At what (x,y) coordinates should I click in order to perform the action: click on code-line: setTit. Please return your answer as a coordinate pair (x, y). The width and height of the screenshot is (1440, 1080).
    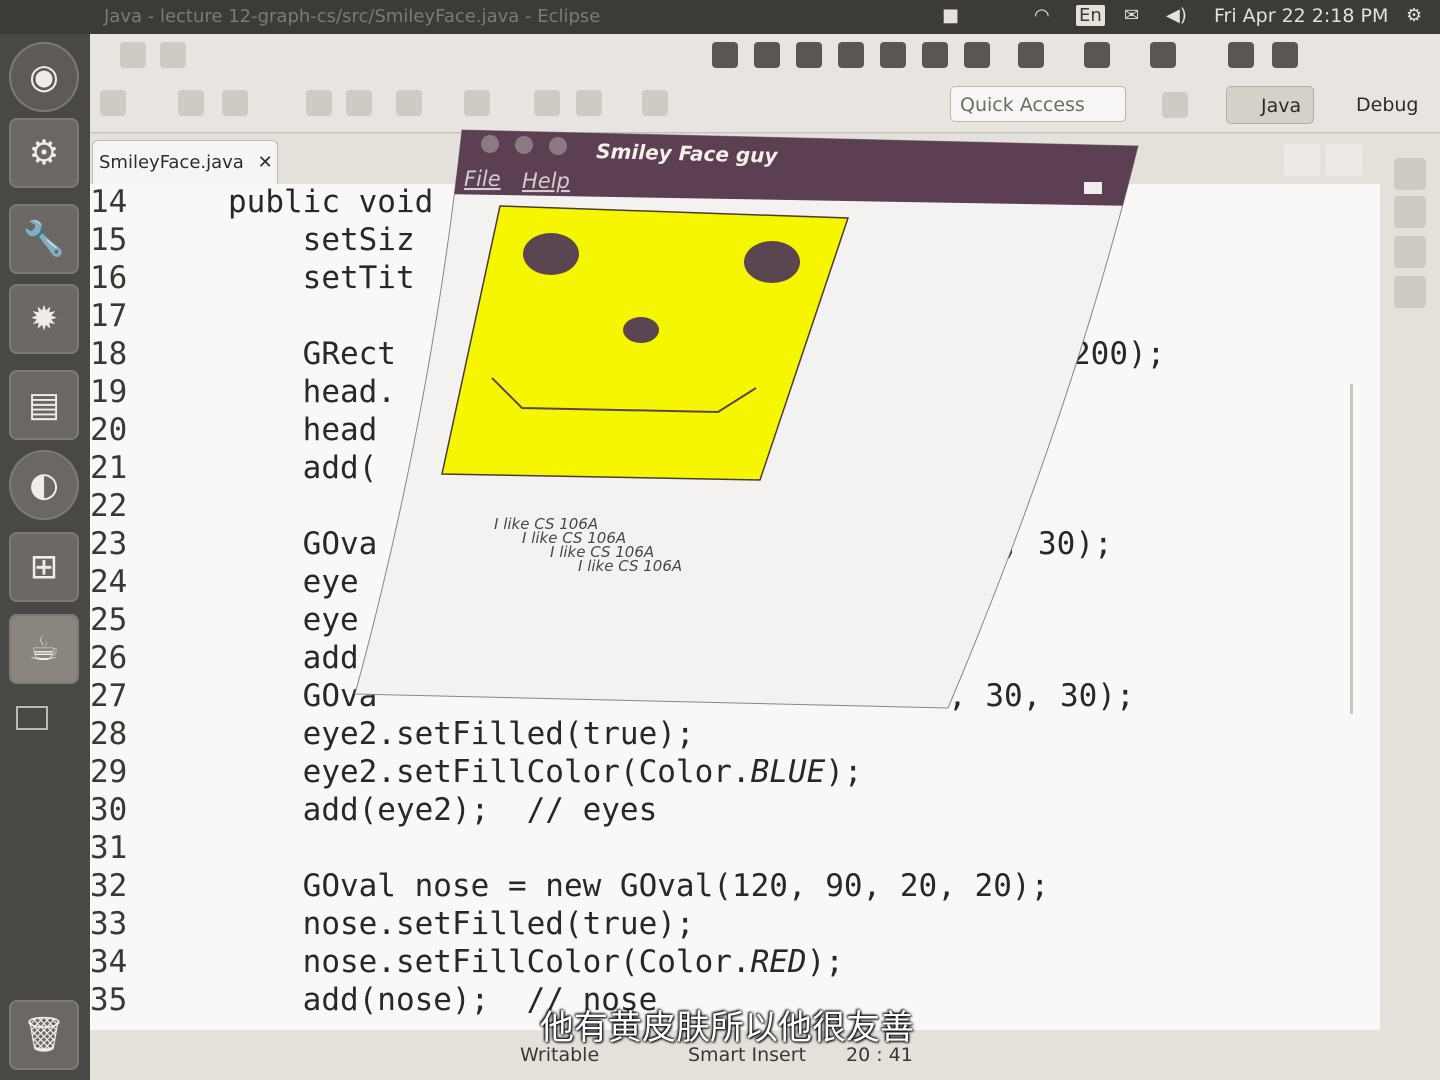
    Looking at the image, I should click on (321, 278).